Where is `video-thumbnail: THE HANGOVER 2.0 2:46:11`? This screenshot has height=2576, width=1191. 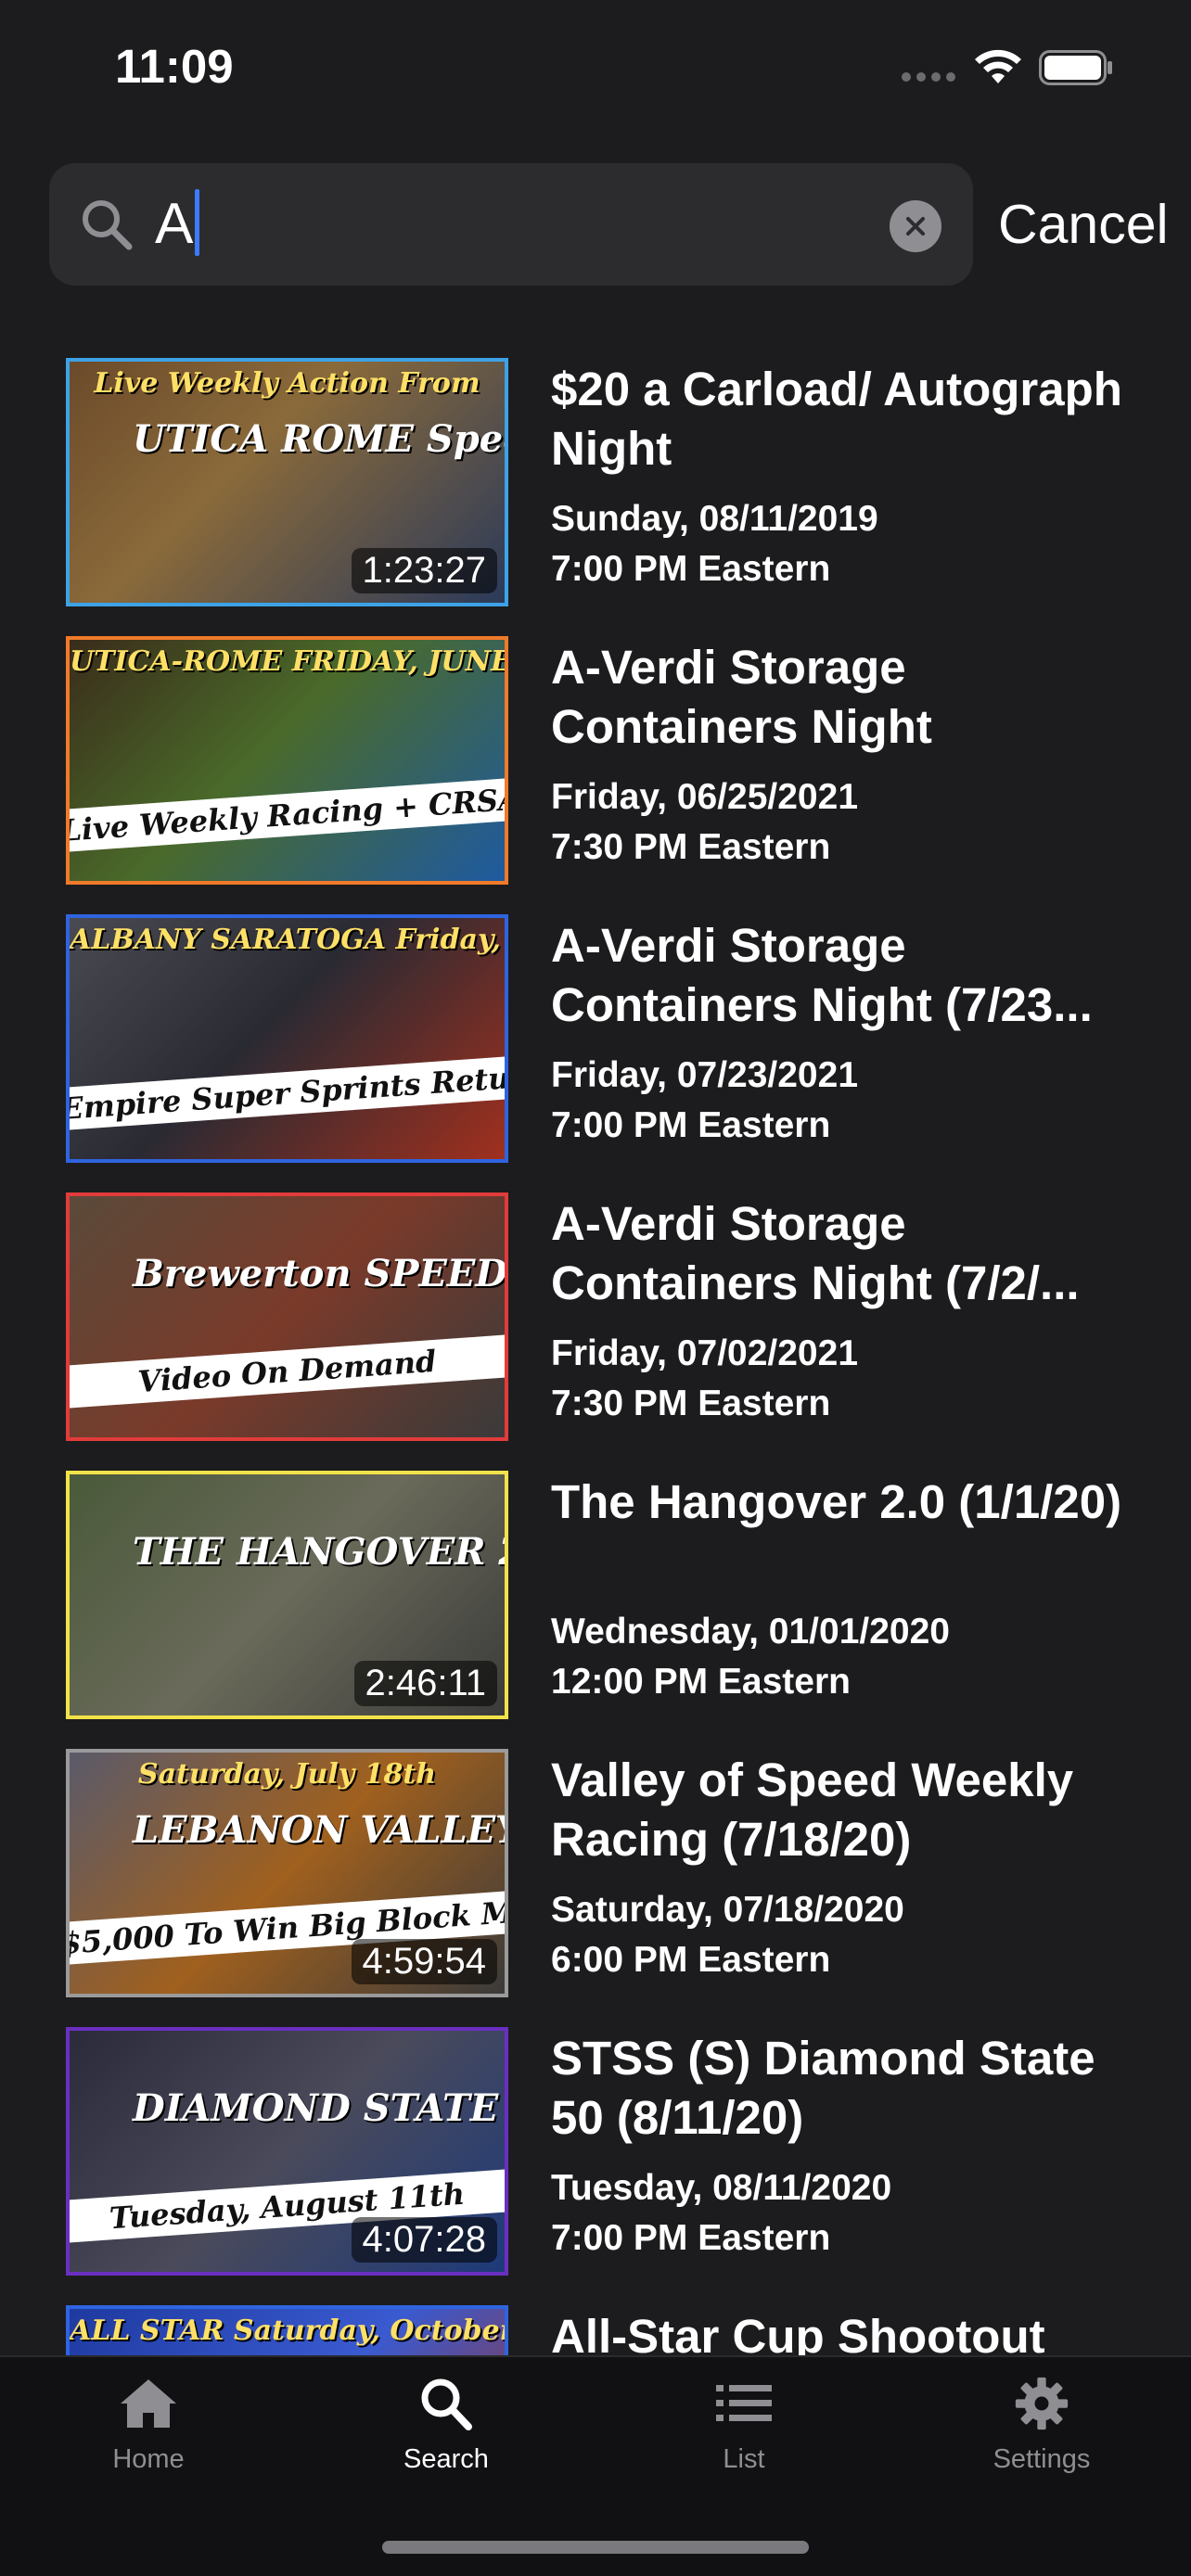
video-thumbnail: THE HANGOVER 2.0 2:46:11 is located at coordinates (287, 1595).